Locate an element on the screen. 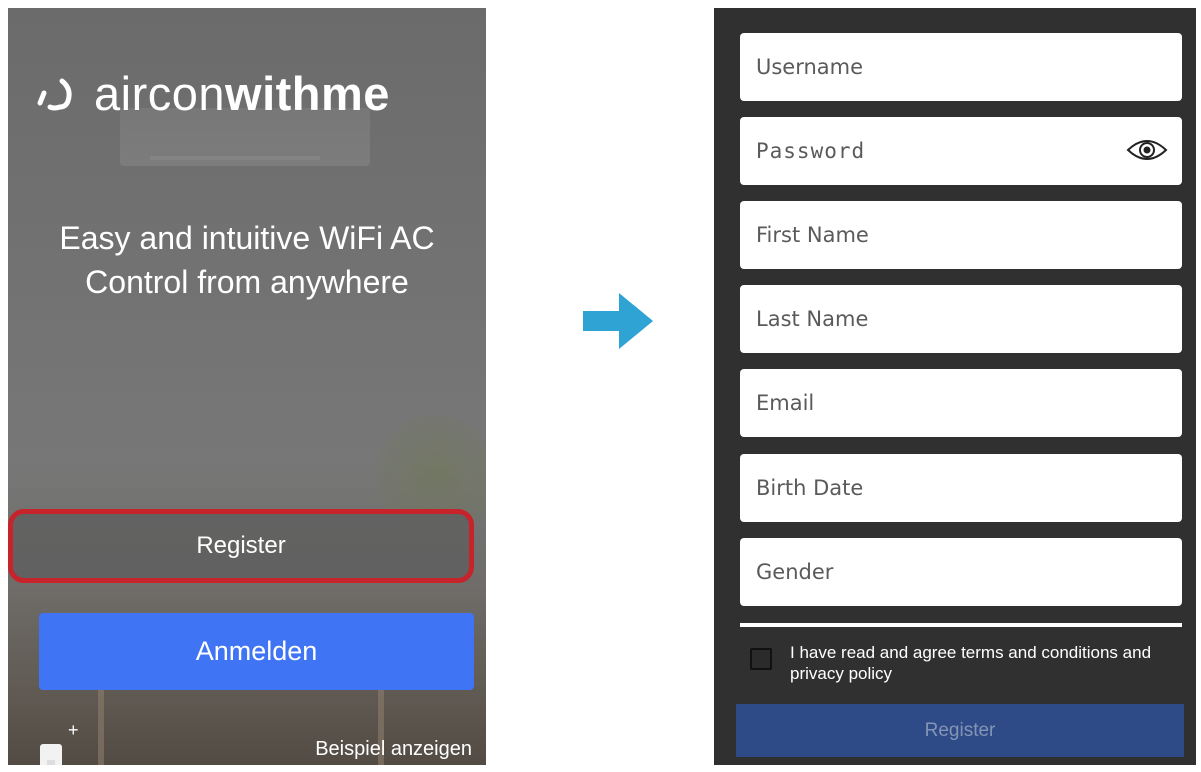 This screenshot has width=1201, height=772. form-divider is located at coordinates (961, 625).